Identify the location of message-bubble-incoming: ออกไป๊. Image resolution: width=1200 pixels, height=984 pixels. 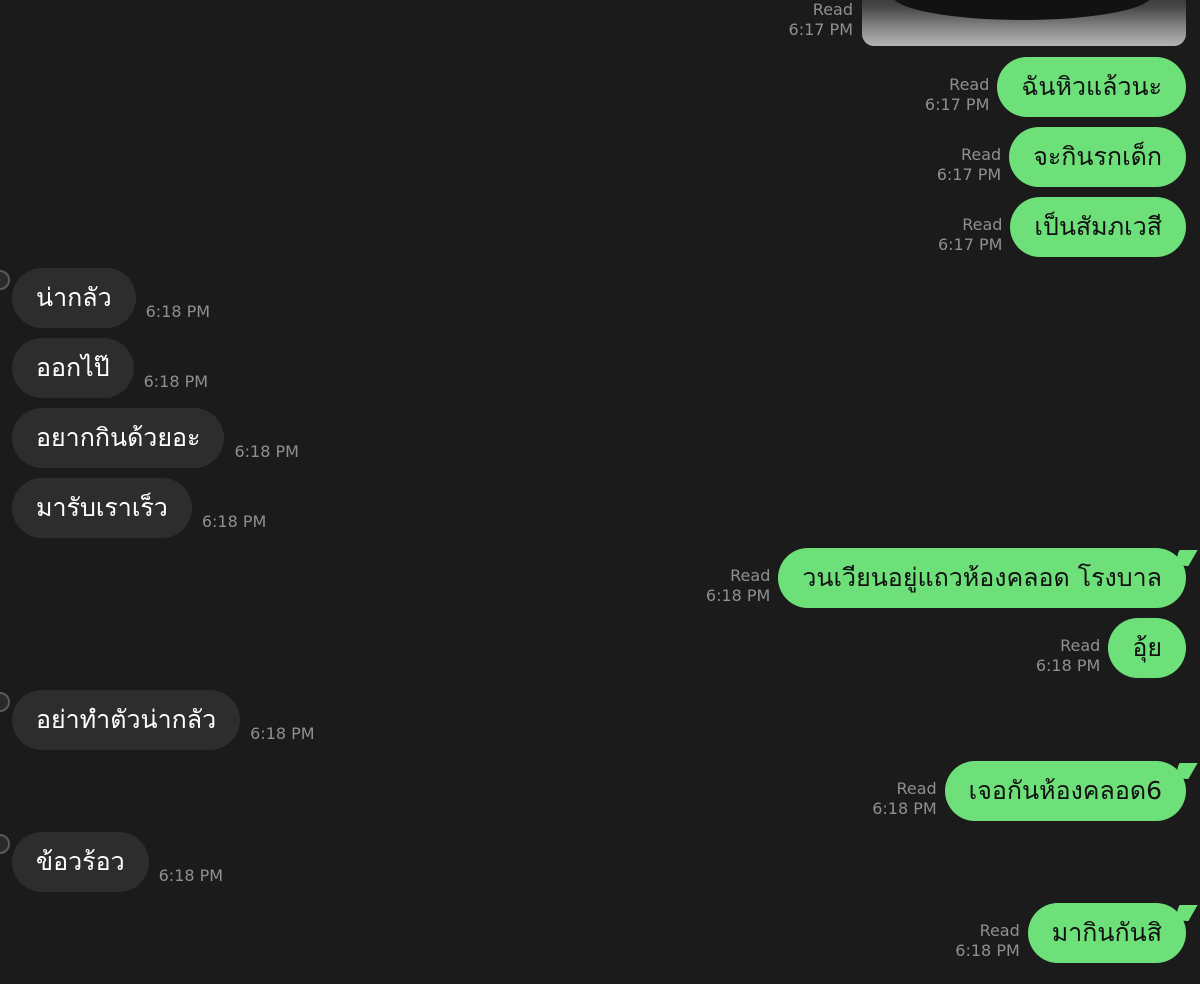
(73, 368).